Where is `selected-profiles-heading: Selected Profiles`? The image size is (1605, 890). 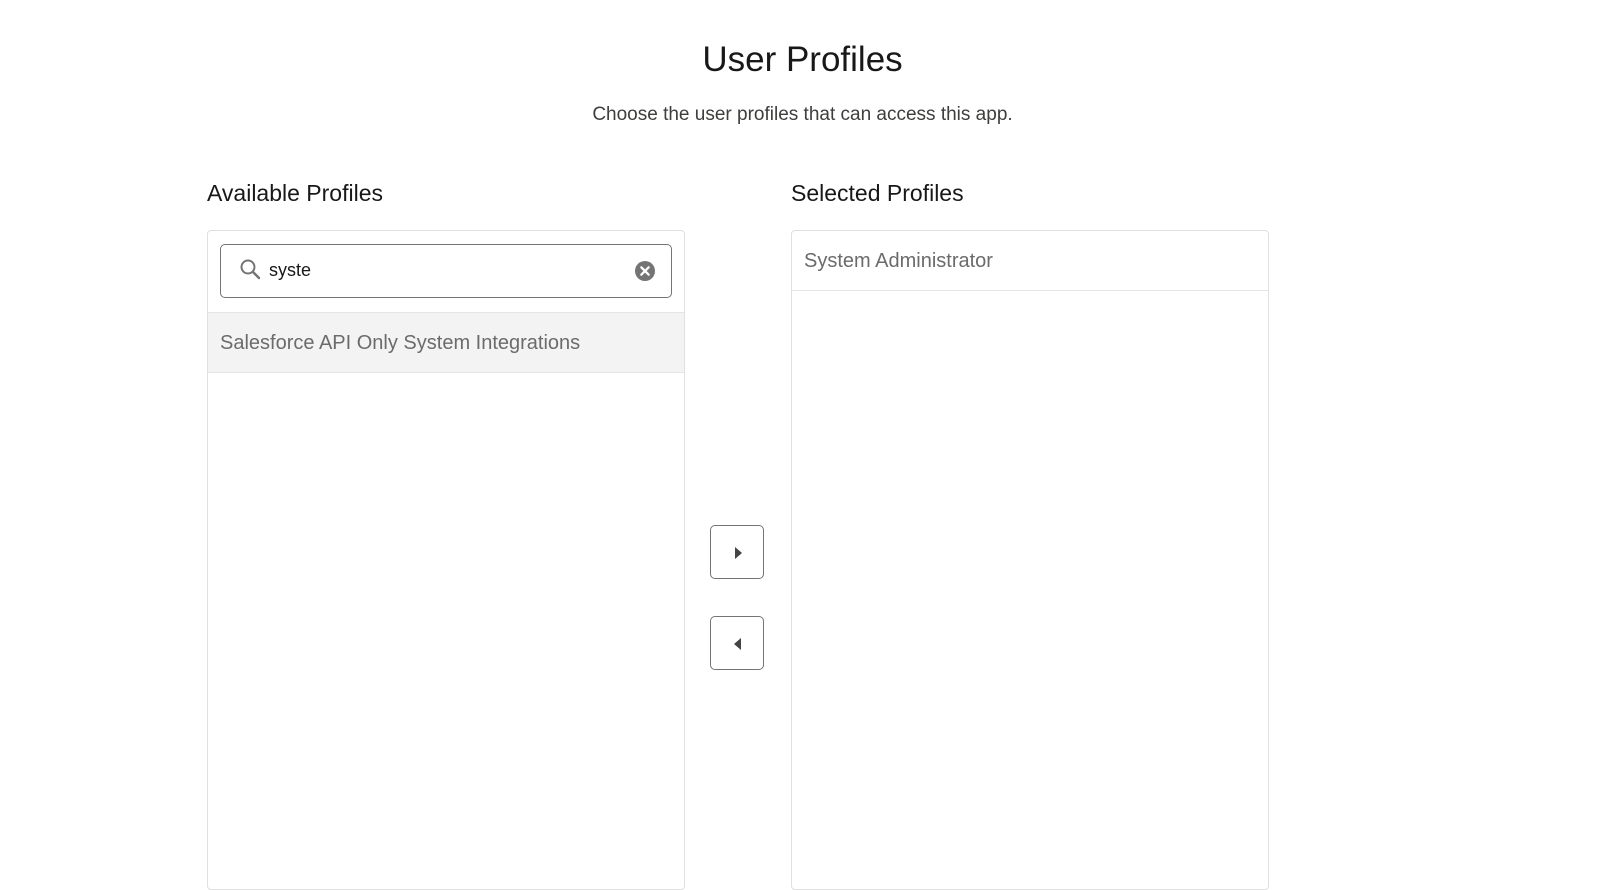 selected-profiles-heading: Selected Profiles is located at coordinates (877, 193).